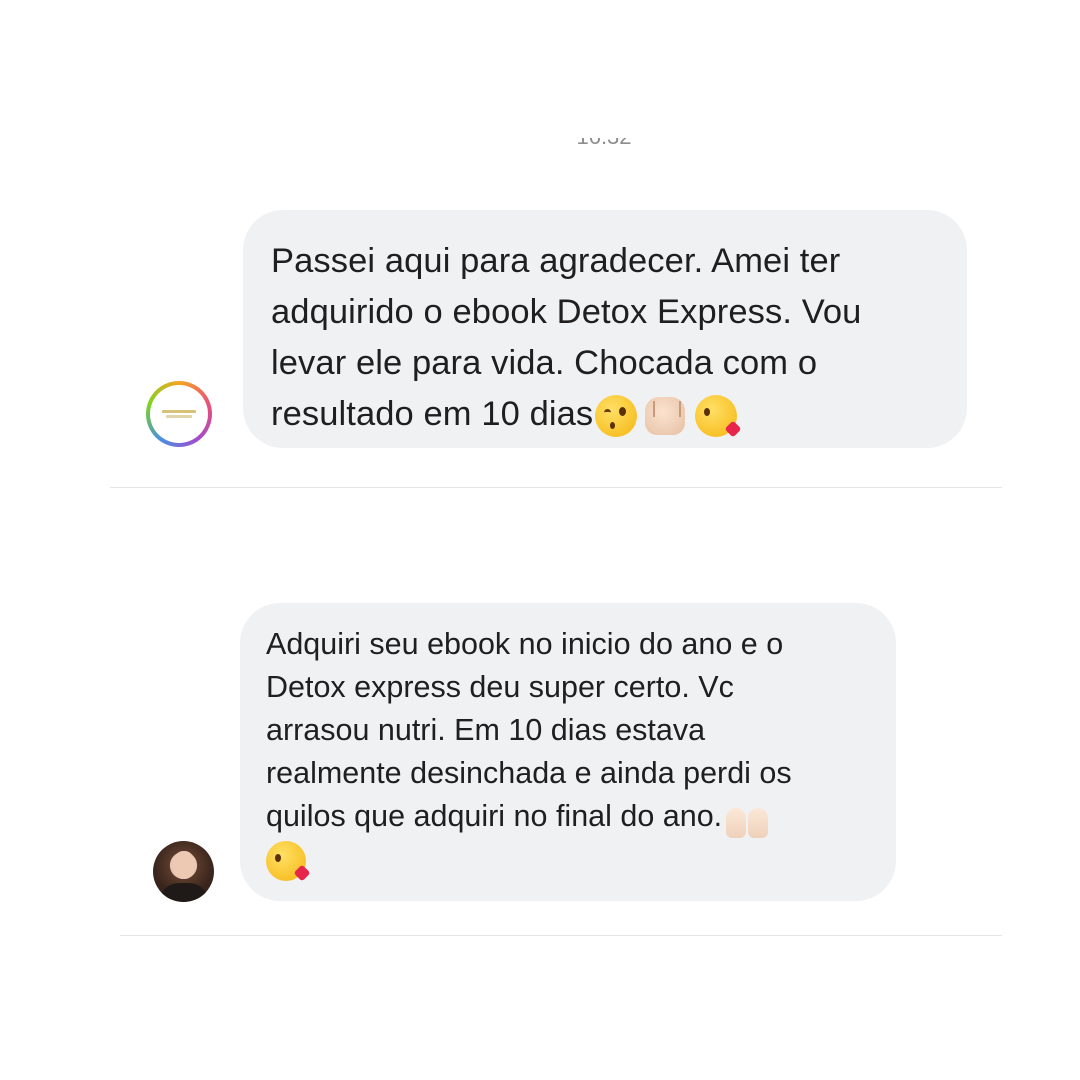  Describe the element at coordinates (432, 414) in the screenshot. I see `message-text-segment: resultado em 10 dias` at that location.